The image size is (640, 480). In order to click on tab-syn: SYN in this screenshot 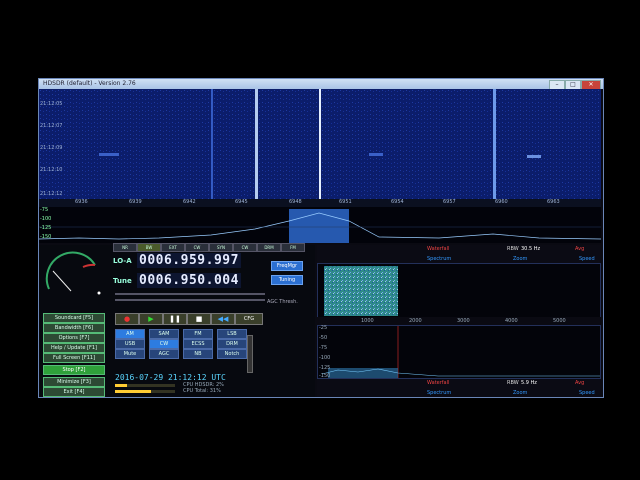, I will do `click(221, 247)`.